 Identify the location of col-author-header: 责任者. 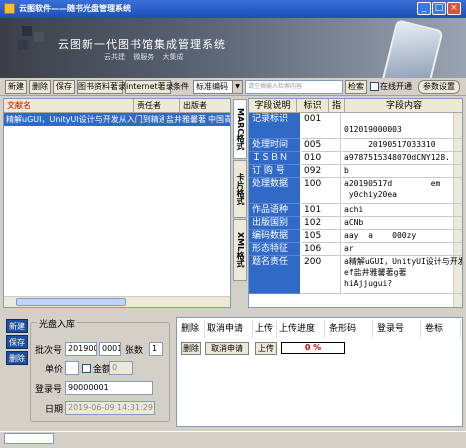
(157, 106).